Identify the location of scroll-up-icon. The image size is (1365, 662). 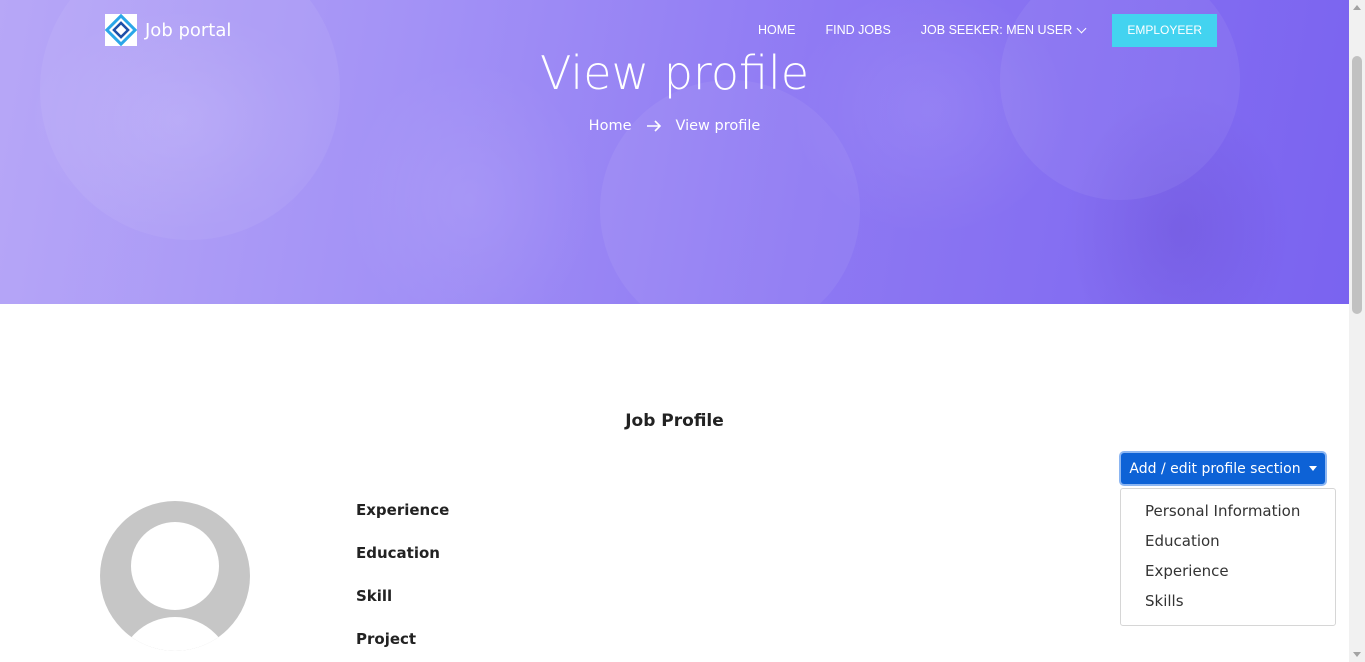
(1357, 7).